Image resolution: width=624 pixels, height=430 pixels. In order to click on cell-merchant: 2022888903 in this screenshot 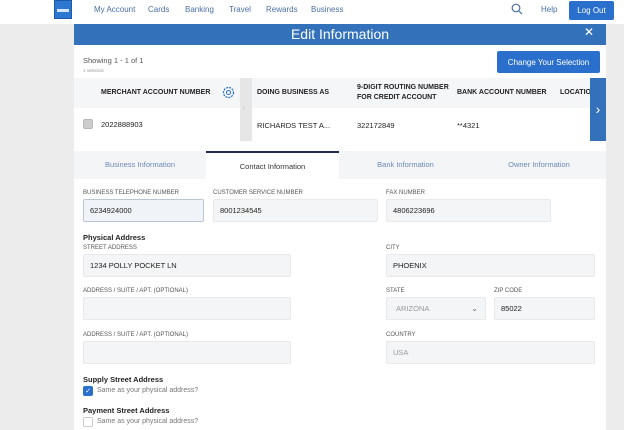, I will do `click(122, 124)`.